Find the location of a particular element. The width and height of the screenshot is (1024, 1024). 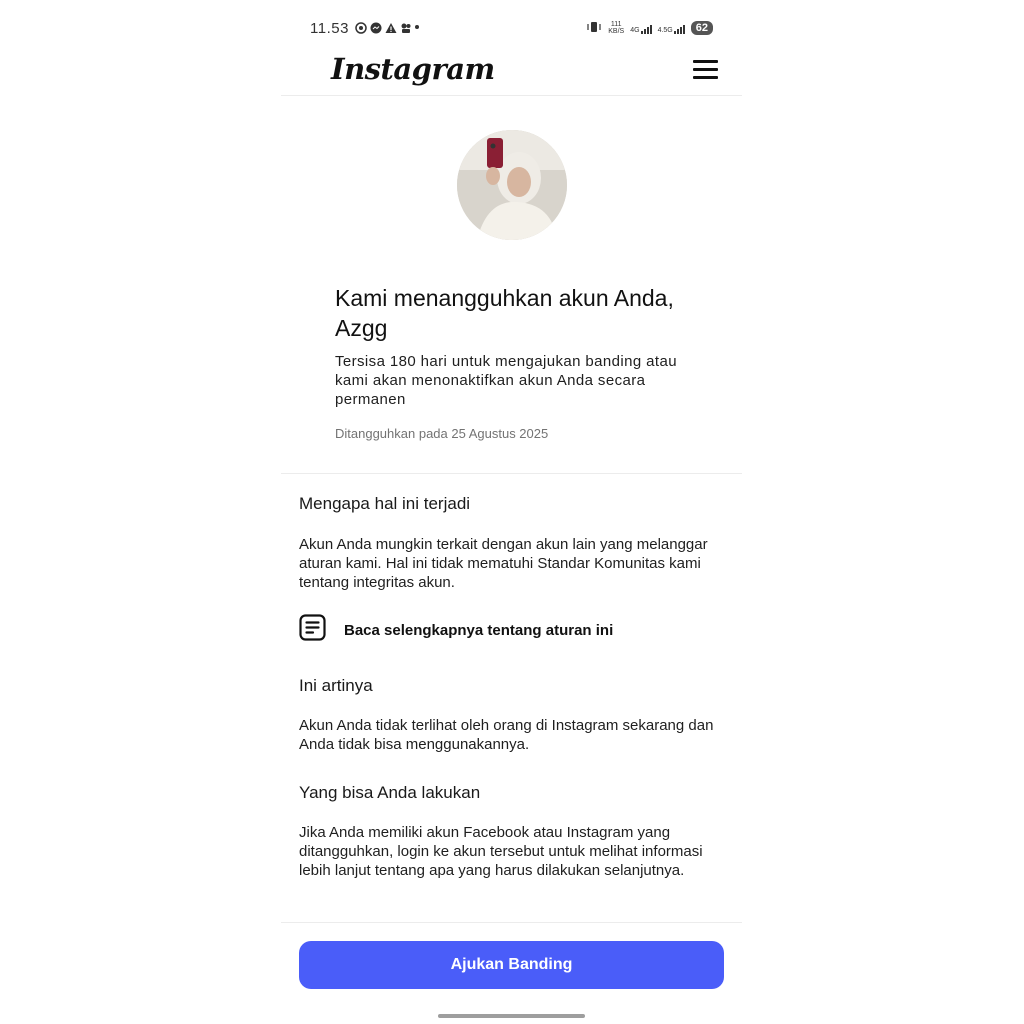

instagram-logo: Instagram is located at coordinates (413, 69).